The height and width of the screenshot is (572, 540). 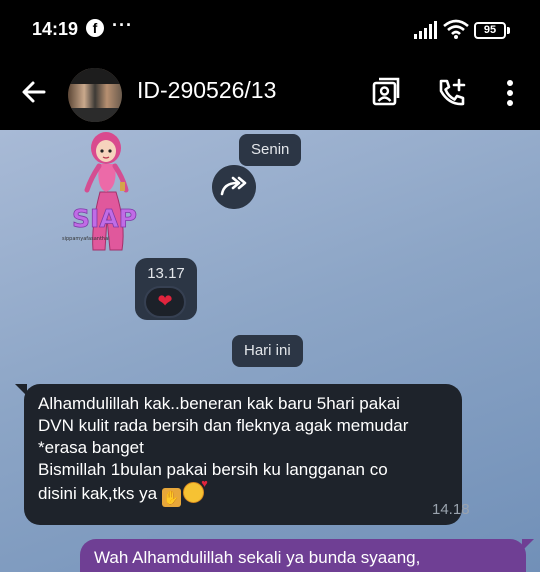 I want to click on avatar-coat, so click(x=95, y=115).